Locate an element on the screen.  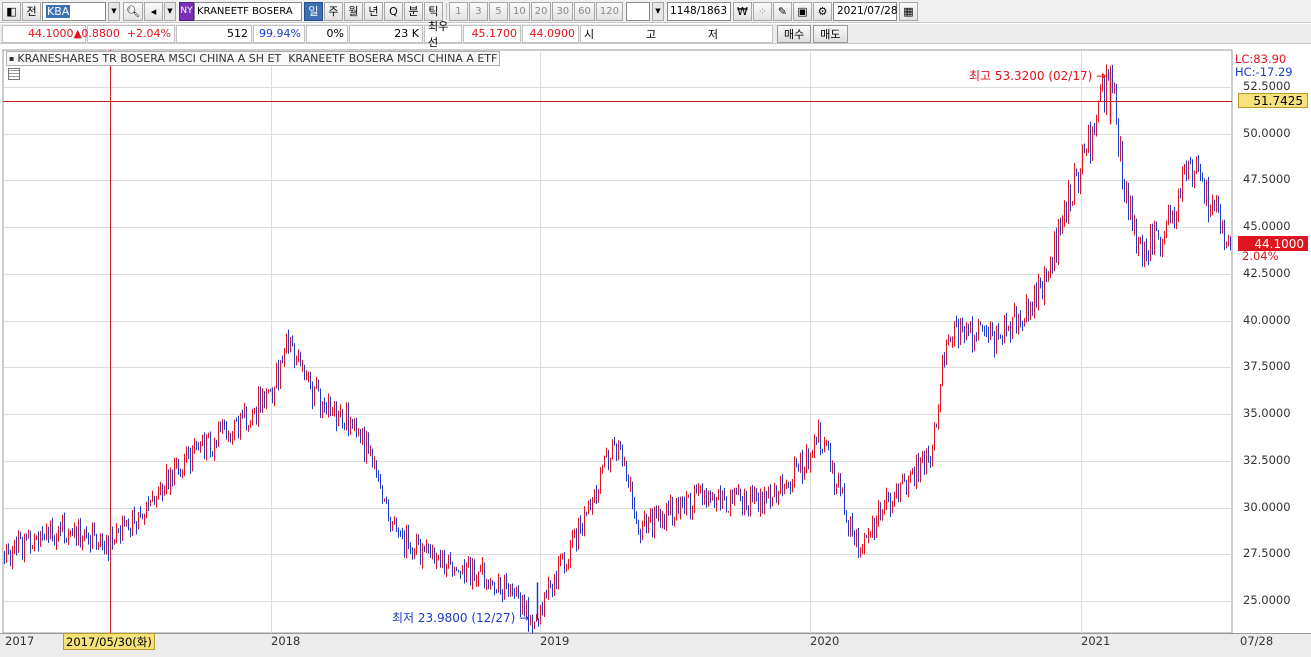
date-field: 2021/07/28 is located at coordinates (865, 11).